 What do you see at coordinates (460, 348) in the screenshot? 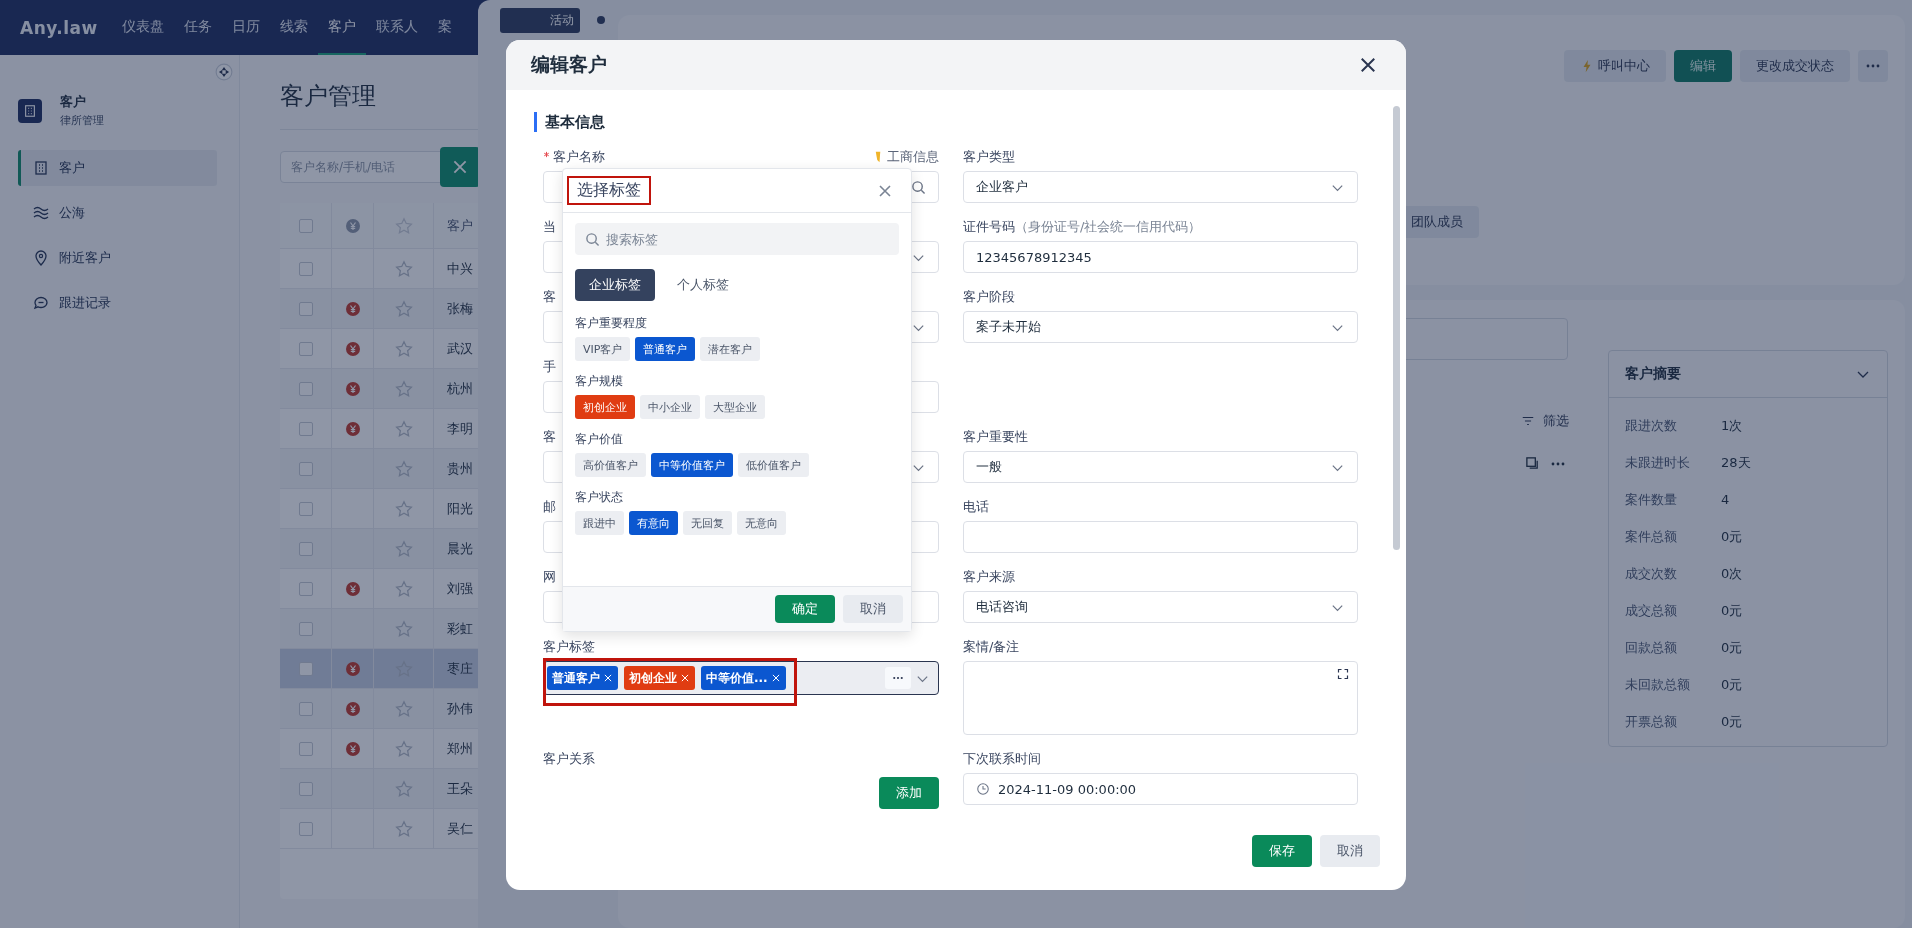
I see `table-cell: 武汉` at bounding box center [460, 348].